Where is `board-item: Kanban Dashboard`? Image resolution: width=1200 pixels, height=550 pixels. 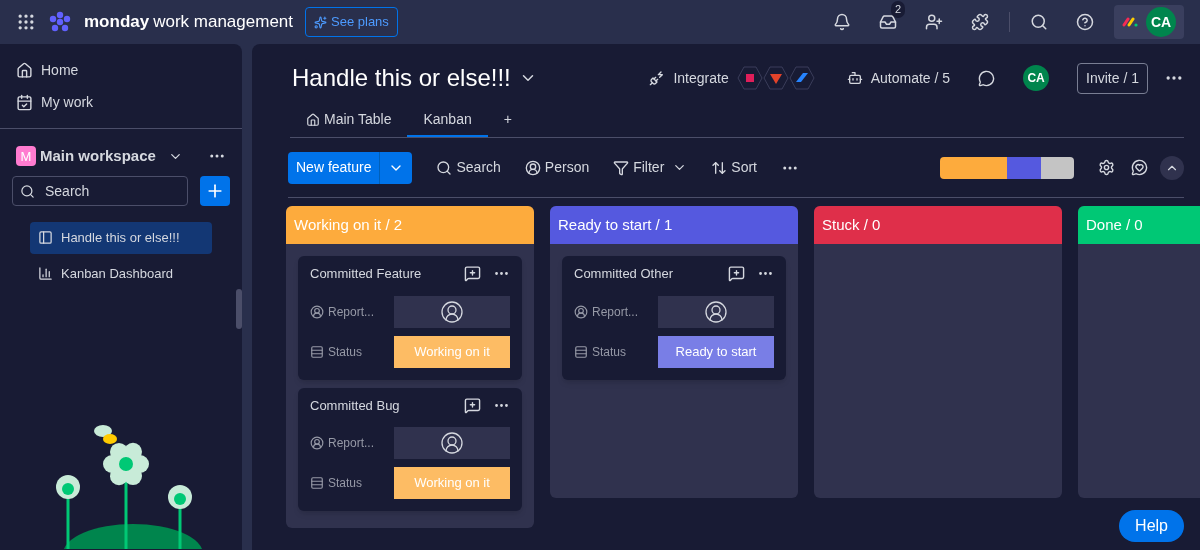
board-item: Kanban Dashboard is located at coordinates (121, 273).